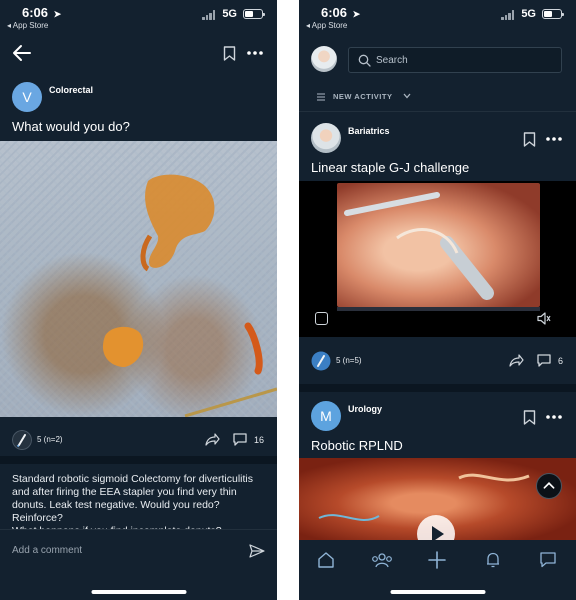 The width and height of the screenshot is (576, 600). I want to click on filter-icon, so click(321, 97).